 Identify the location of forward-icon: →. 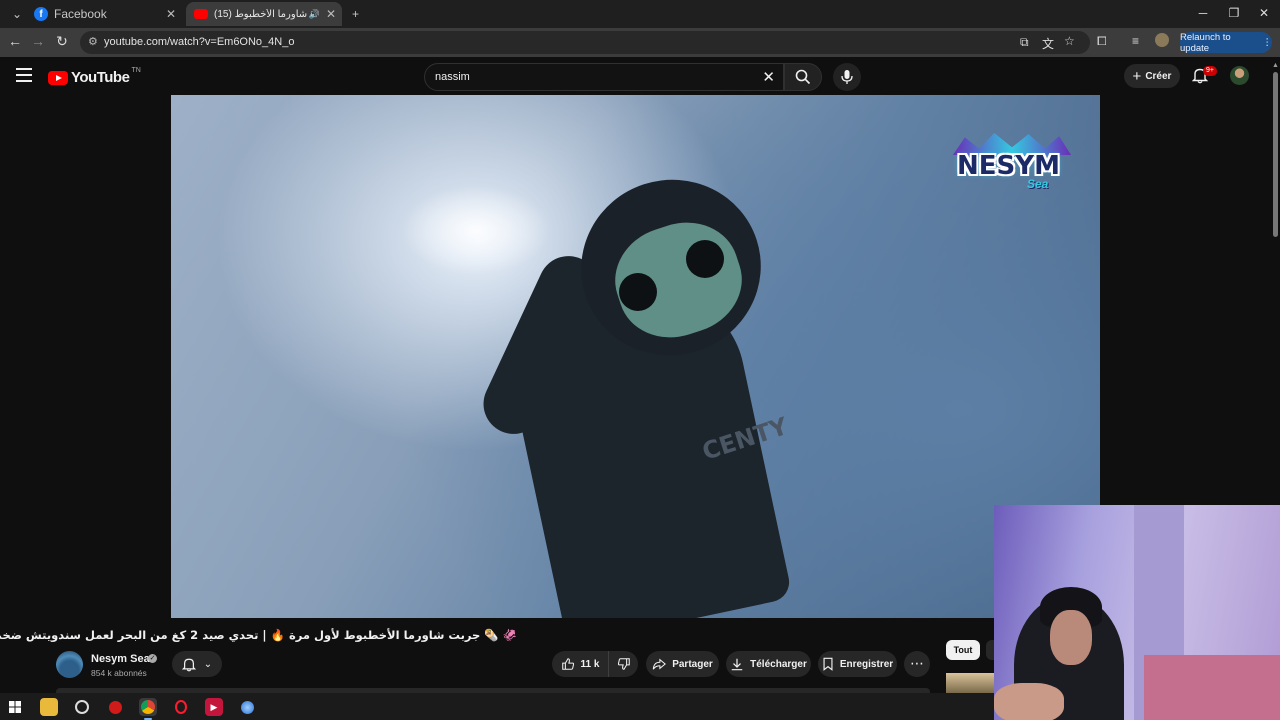
(38, 41).